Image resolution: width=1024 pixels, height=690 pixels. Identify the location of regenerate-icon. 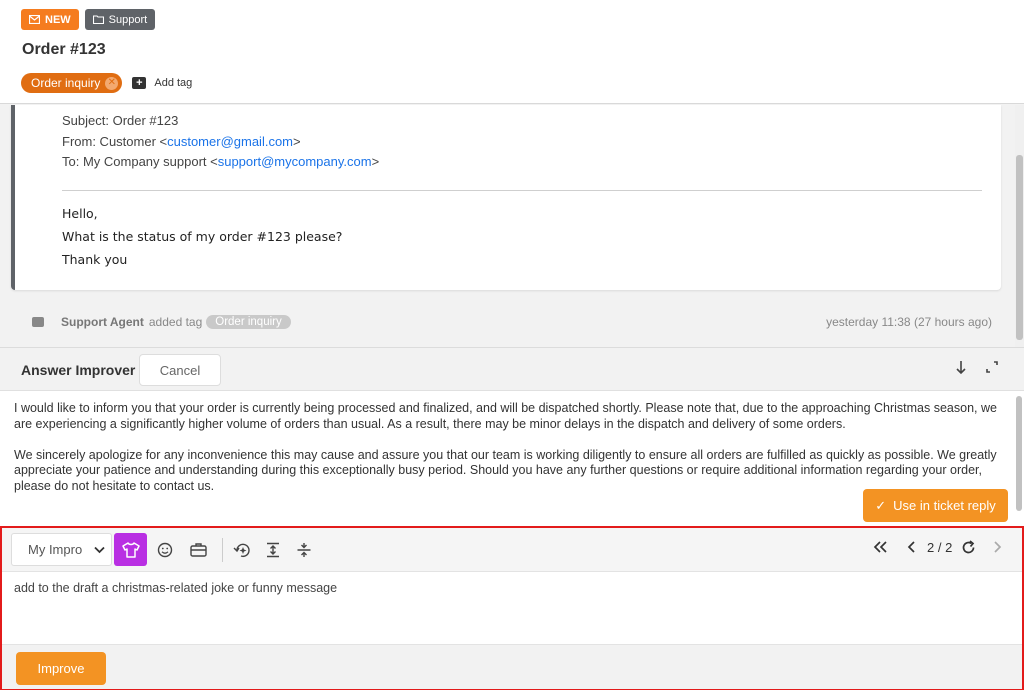
(968, 549).